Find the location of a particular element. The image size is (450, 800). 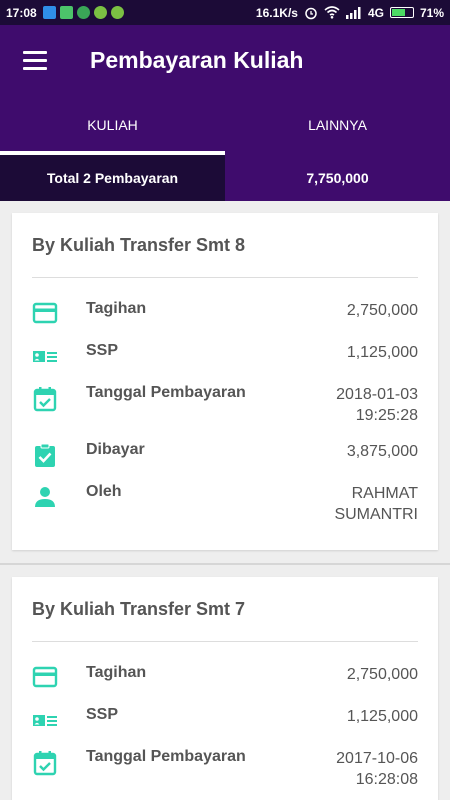

payment-date: 2018-01-03 is located at coordinates (377, 394).